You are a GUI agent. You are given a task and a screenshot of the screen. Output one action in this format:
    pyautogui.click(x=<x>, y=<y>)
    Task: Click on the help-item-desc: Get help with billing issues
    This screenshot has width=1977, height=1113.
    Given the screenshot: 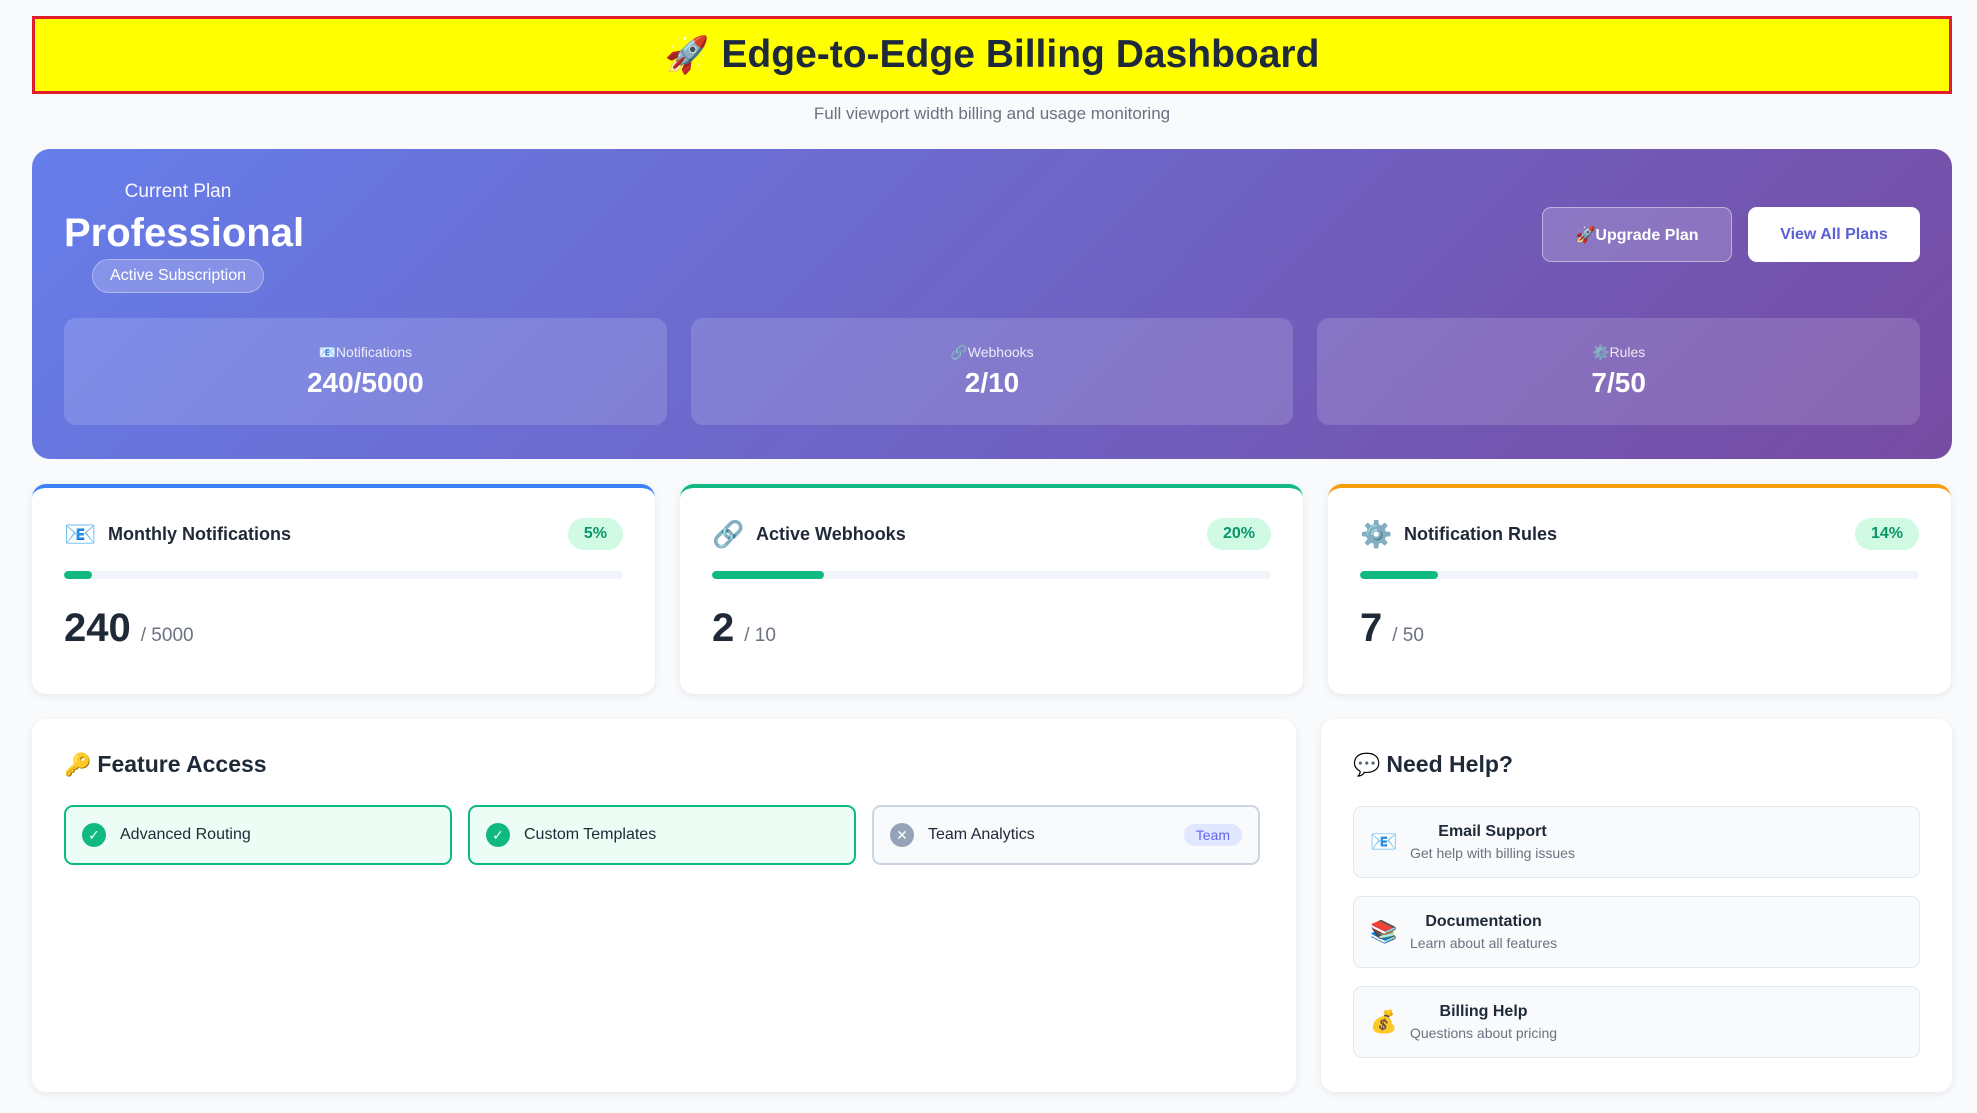 What is the action you would take?
    pyautogui.click(x=1492, y=853)
    